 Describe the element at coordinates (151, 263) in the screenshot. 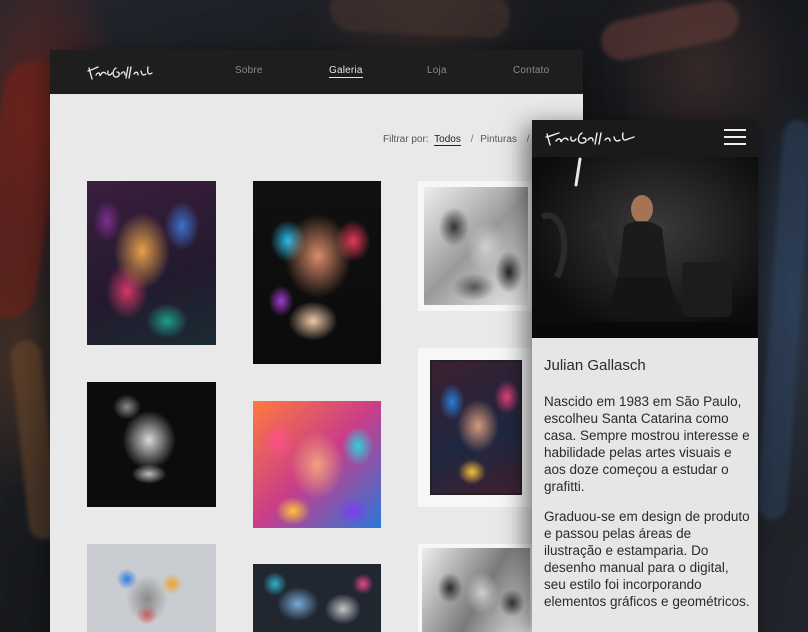

I see `artwork-colorful-woman-profile` at that location.